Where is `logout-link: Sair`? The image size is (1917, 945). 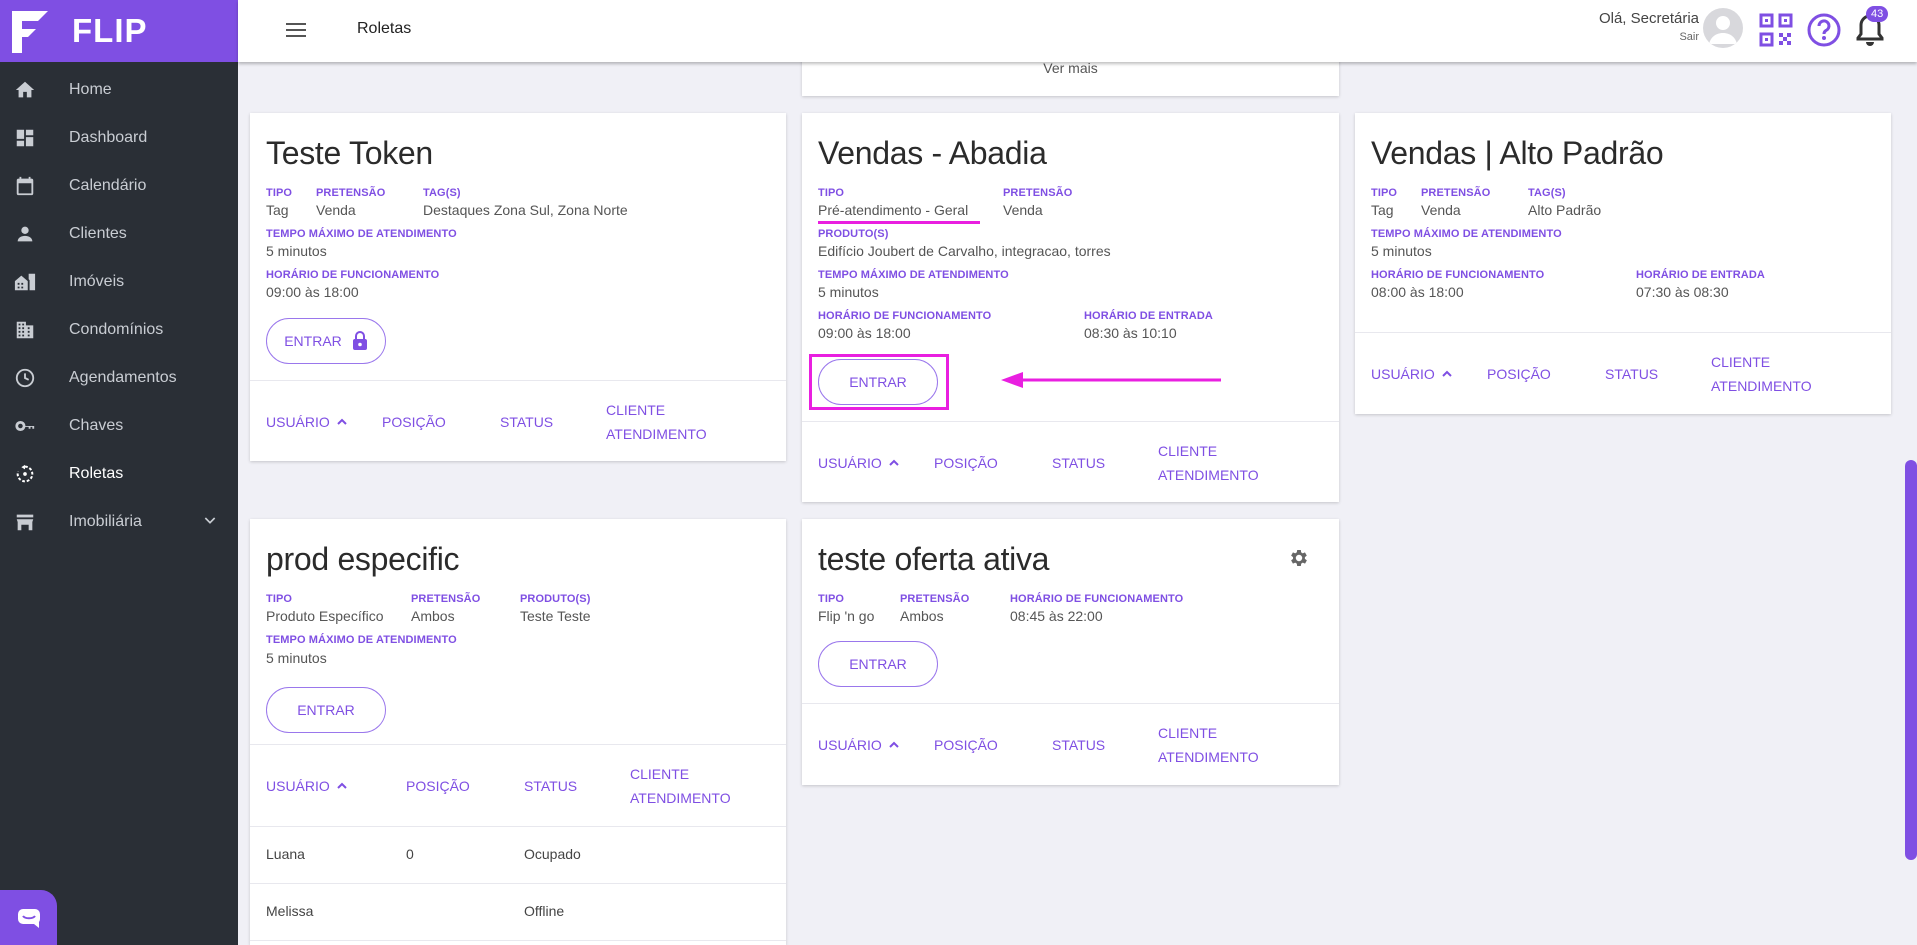
logout-link: Sair is located at coordinates (1649, 37).